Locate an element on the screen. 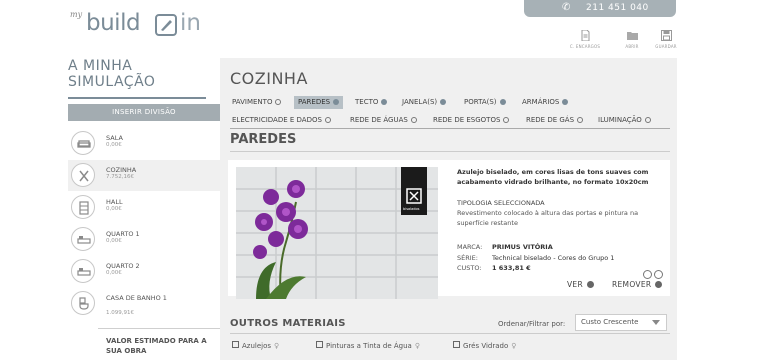 This screenshot has height=360, width=765. material-filter-azulejos: Azulejos ♀ is located at coordinates (255, 345).